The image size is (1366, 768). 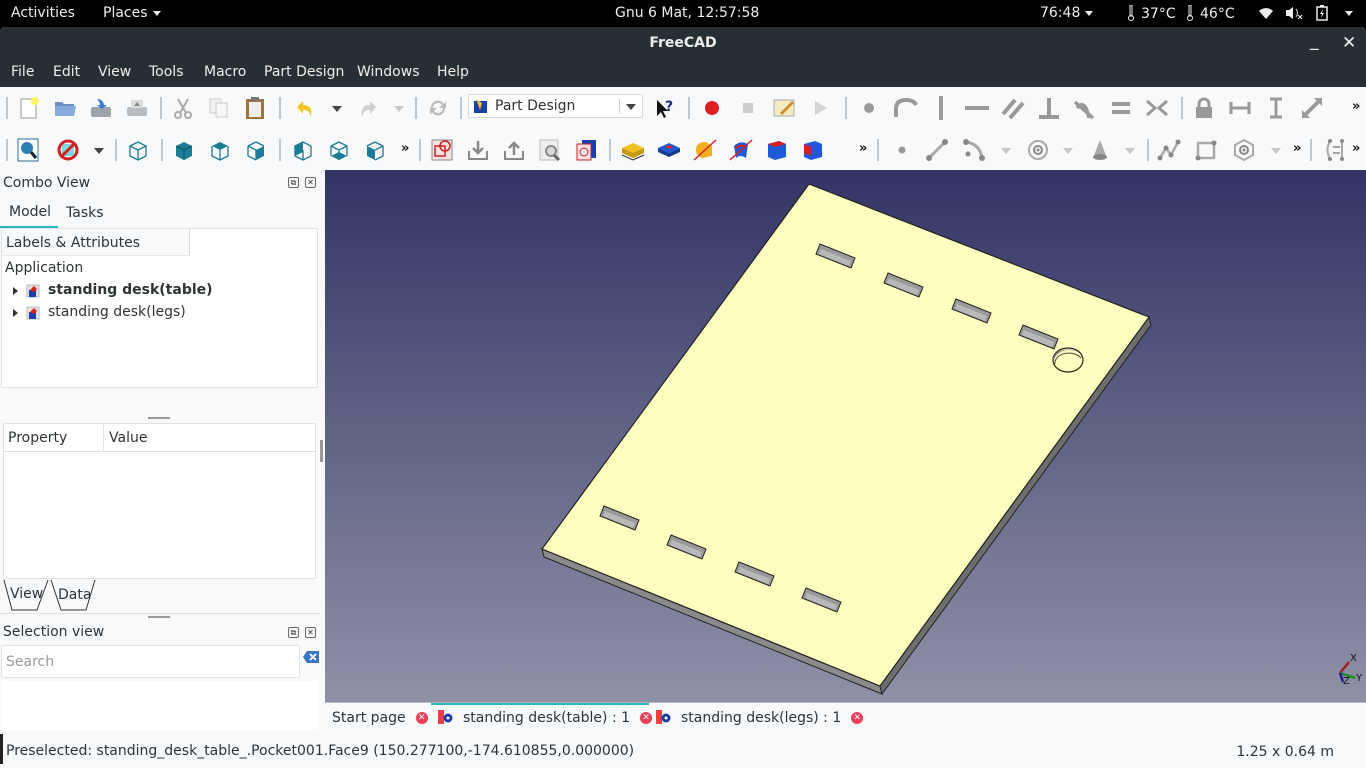 What do you see at coordinates (1276, 108) in the screenshot?
I see `constraint-vertical-distance-icon` at bounding box center [1276, 108].